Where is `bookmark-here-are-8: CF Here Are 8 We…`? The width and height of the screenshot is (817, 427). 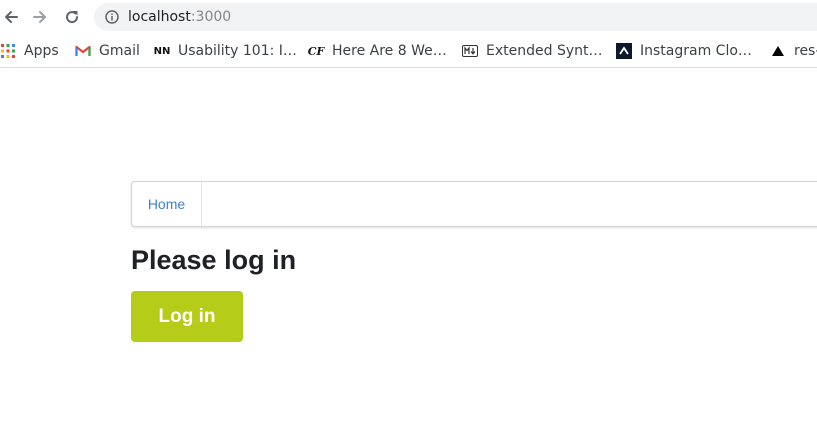 bookmark-here-are-8: CF Here Are 8 We… is located at coordinates (377, 51).